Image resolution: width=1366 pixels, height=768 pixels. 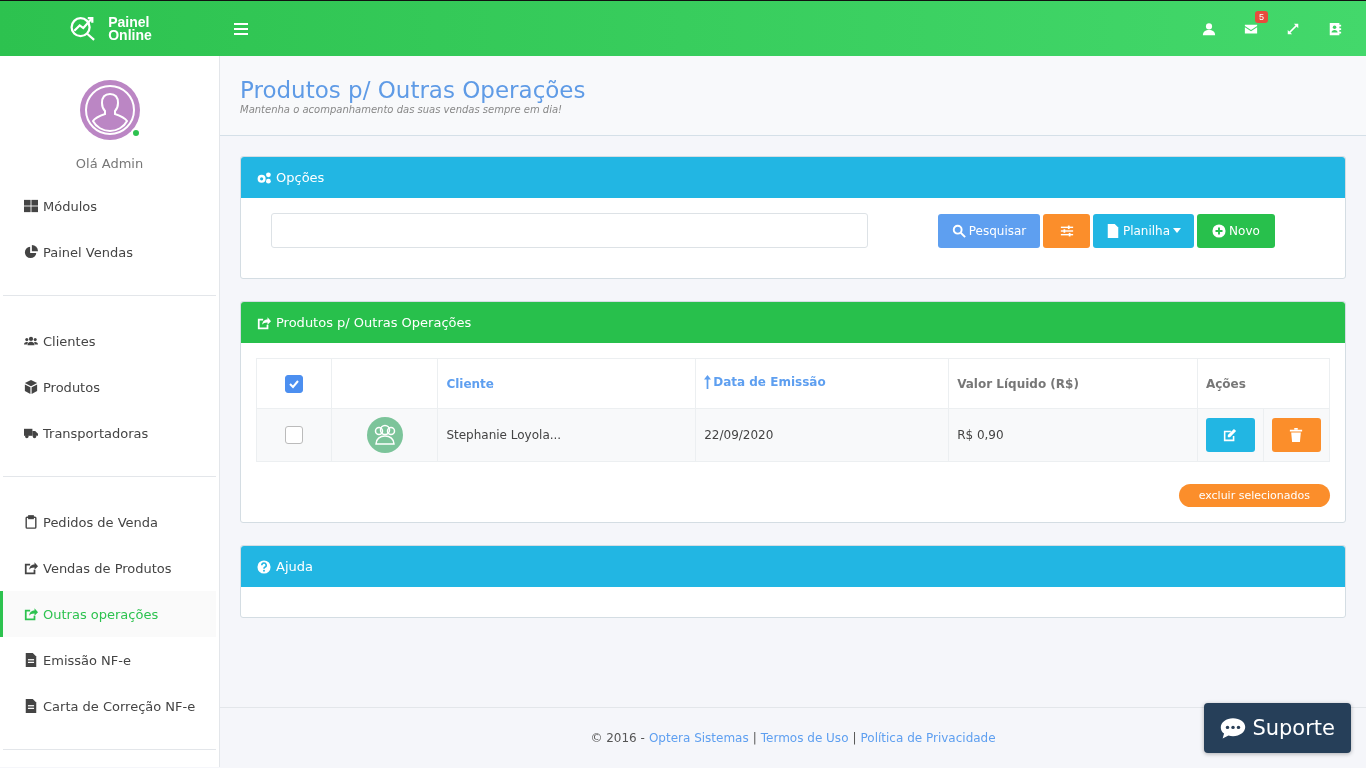 I want to click on copyright-text: © 2016 -, so click(x=617, y=737).